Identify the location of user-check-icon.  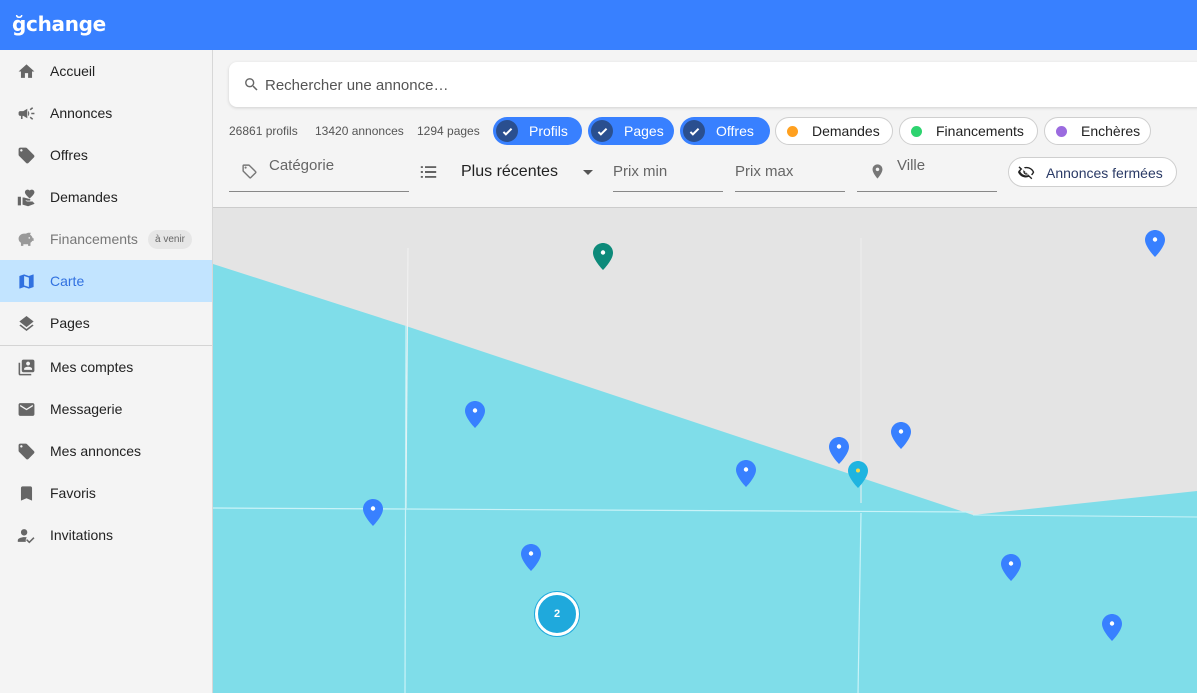
(26, 535).